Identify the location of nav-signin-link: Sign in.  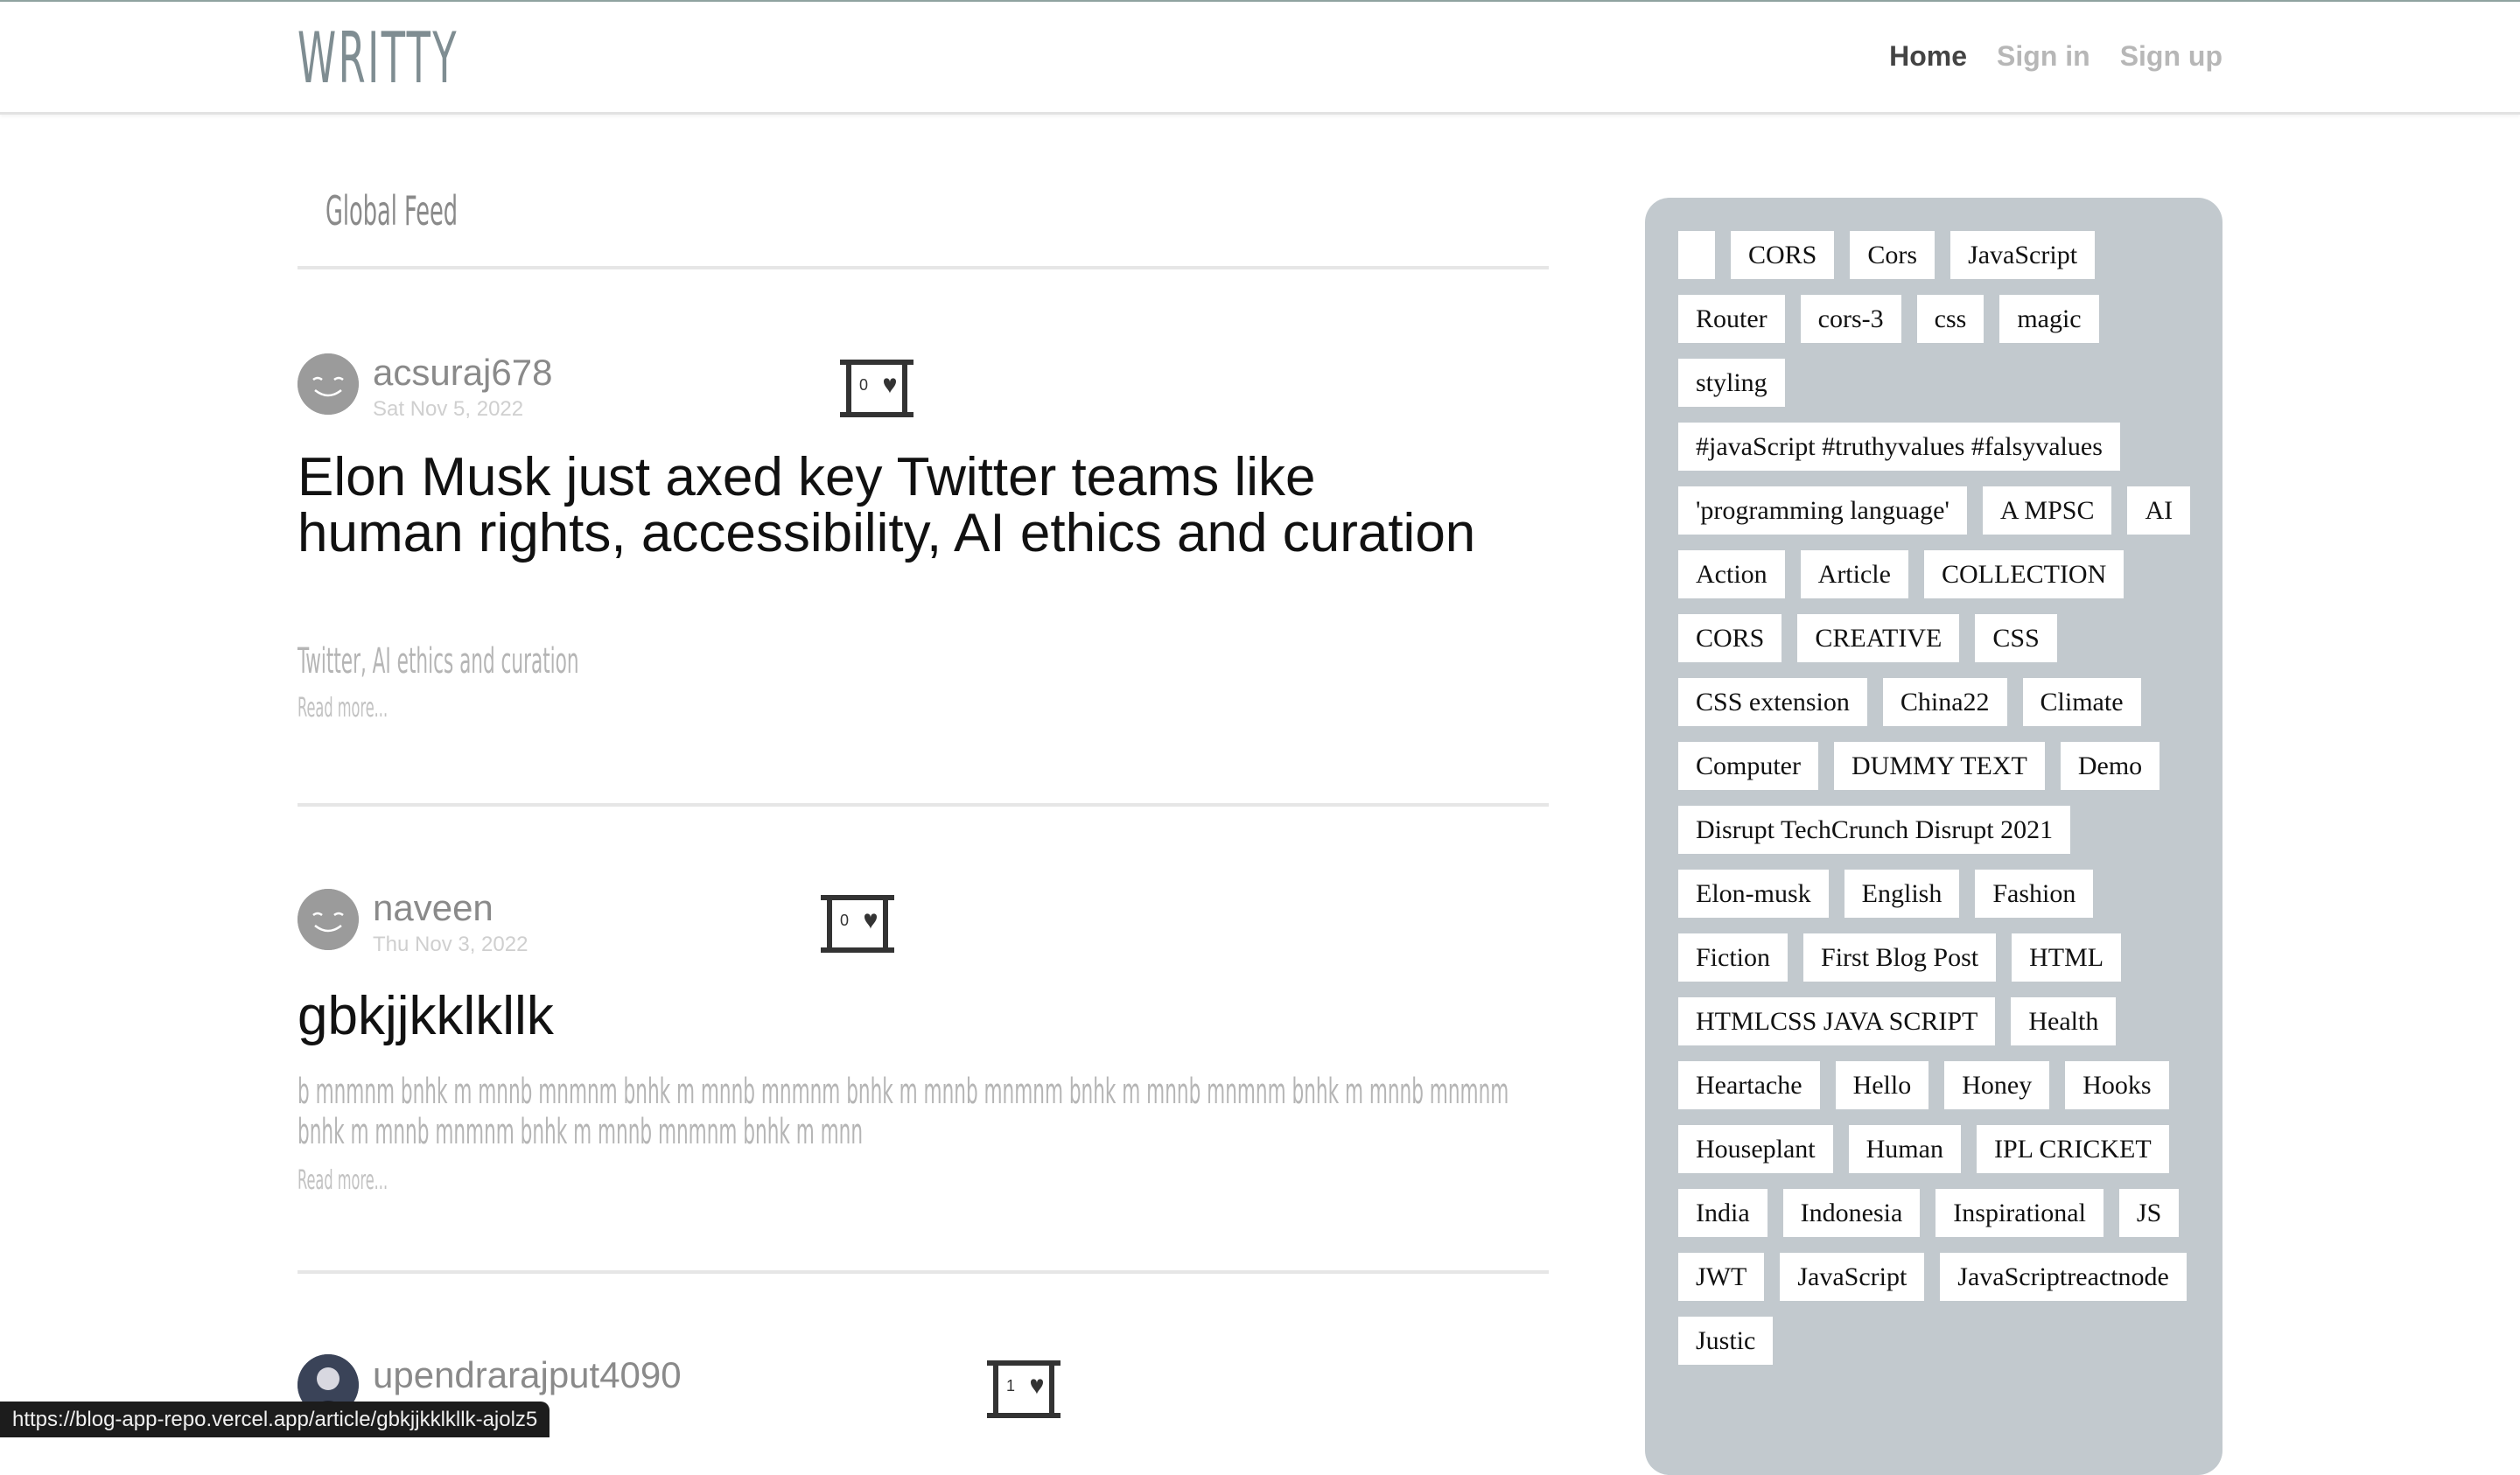
(2043, 57).